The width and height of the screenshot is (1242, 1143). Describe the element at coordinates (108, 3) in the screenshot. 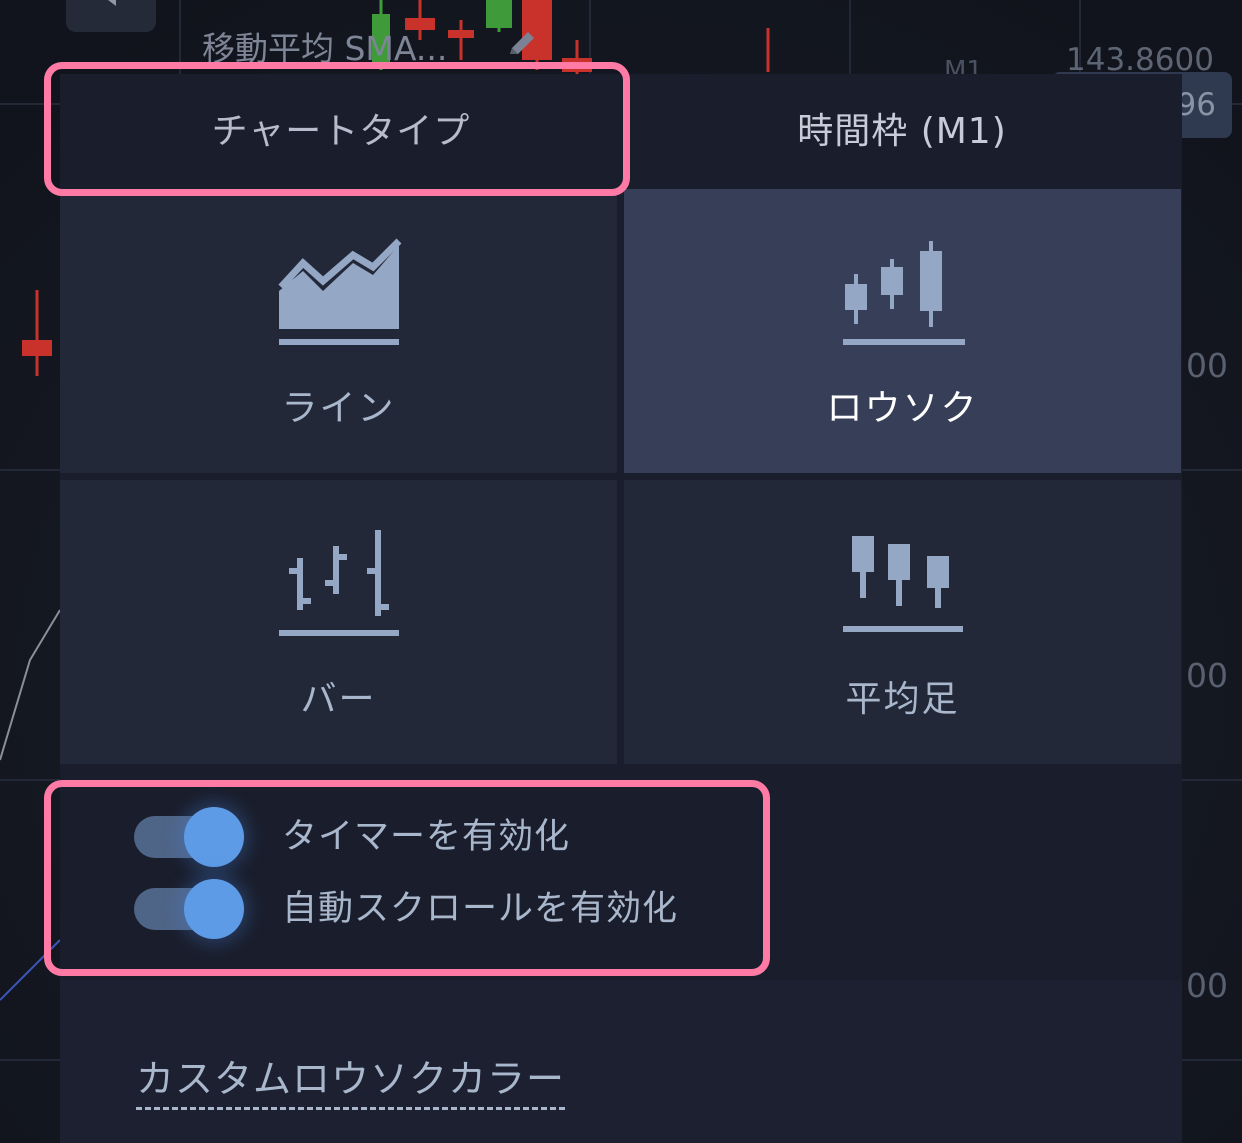

I see `arrow-left-icon` at that location.